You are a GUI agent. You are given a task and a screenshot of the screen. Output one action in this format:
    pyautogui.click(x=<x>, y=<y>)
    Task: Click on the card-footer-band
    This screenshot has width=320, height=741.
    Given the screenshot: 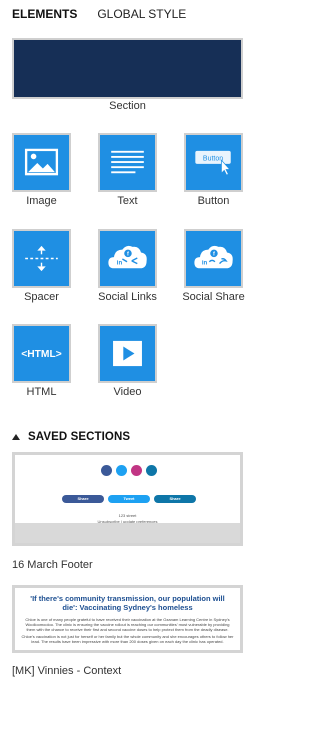 What is the action you would take?
    pyautogui.click(x=127, y=533)
    